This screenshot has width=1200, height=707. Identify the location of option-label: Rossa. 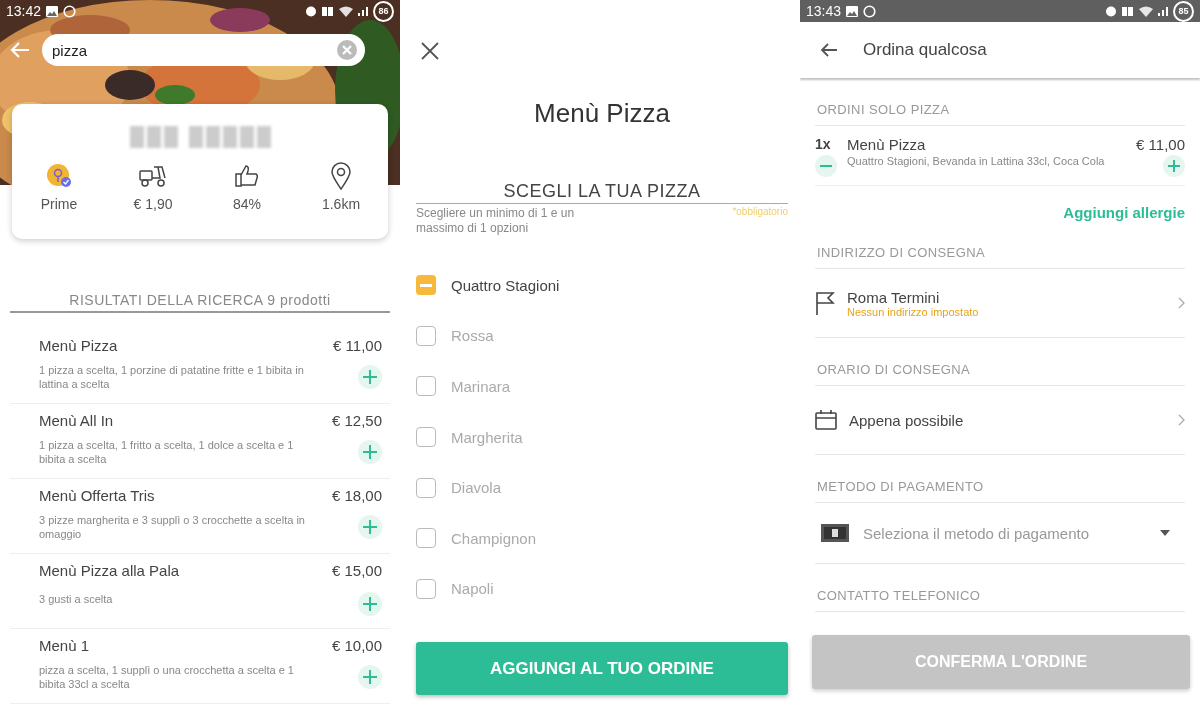
(472, 336).